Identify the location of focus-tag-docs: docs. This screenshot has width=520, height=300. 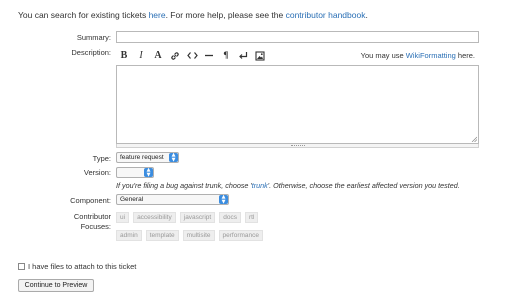
(230, 217).